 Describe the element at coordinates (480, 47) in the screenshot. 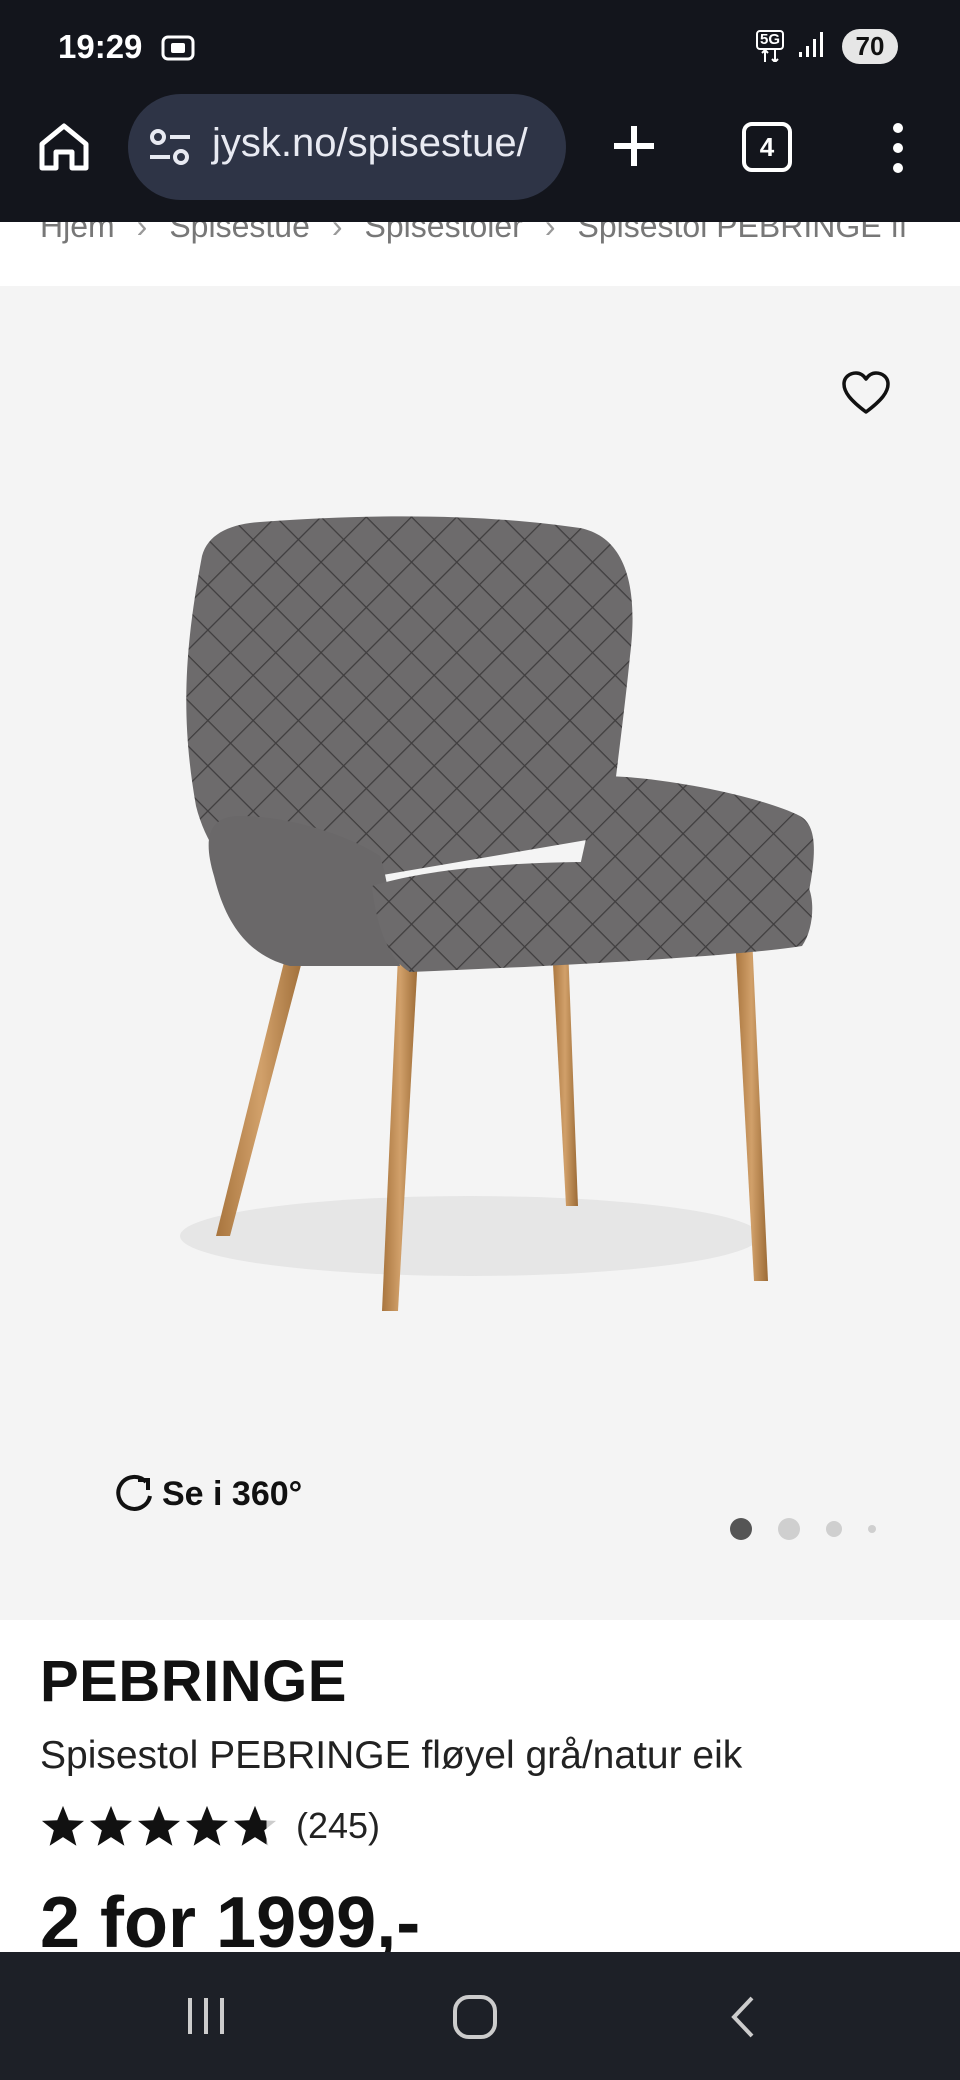

I see `status-bar: 19:29 5G 70` at that location.